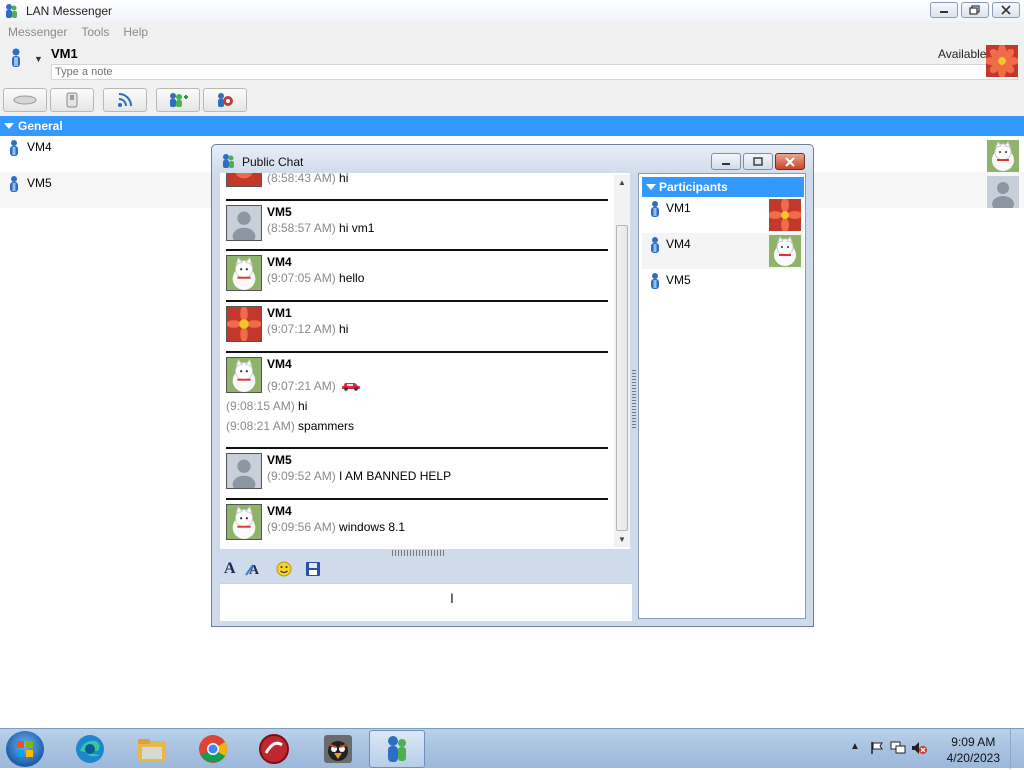  What do you see at coordinates (622, 539) in the screenshot?
I see `scroll-down-icon: ▼` at bounding box center [622, 539].